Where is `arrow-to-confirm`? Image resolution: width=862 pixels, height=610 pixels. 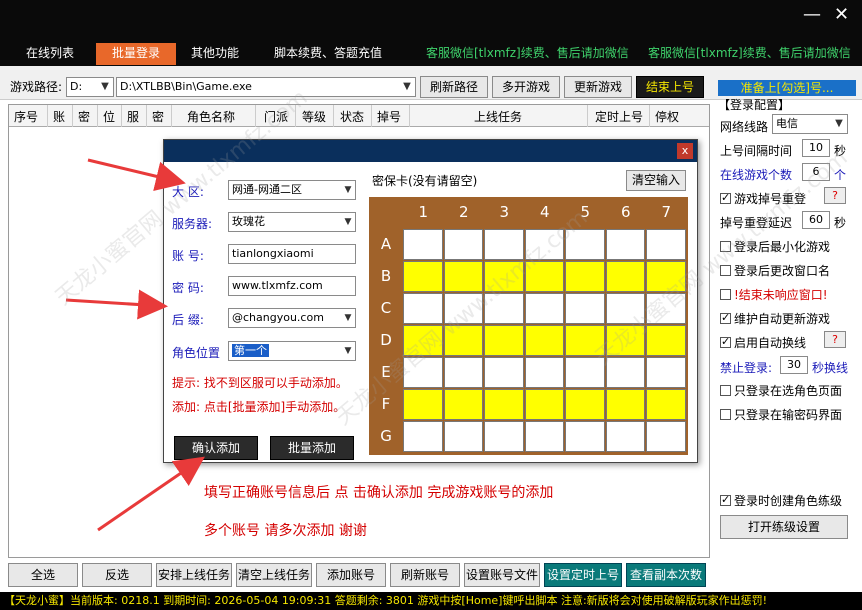 arrow-to-confirm is located at coordinates (151, 494).